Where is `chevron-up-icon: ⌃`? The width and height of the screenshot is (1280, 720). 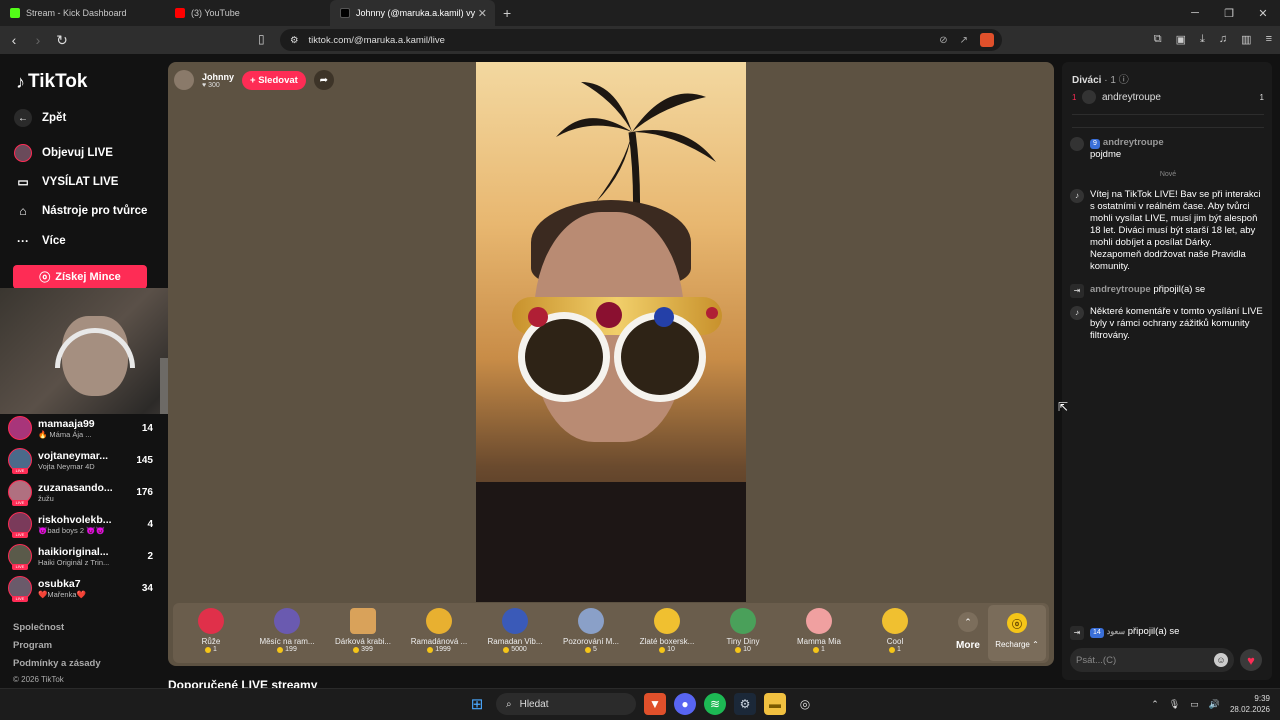 chevron-up-icon: ⌃ is located at coordinates (1155, 704).